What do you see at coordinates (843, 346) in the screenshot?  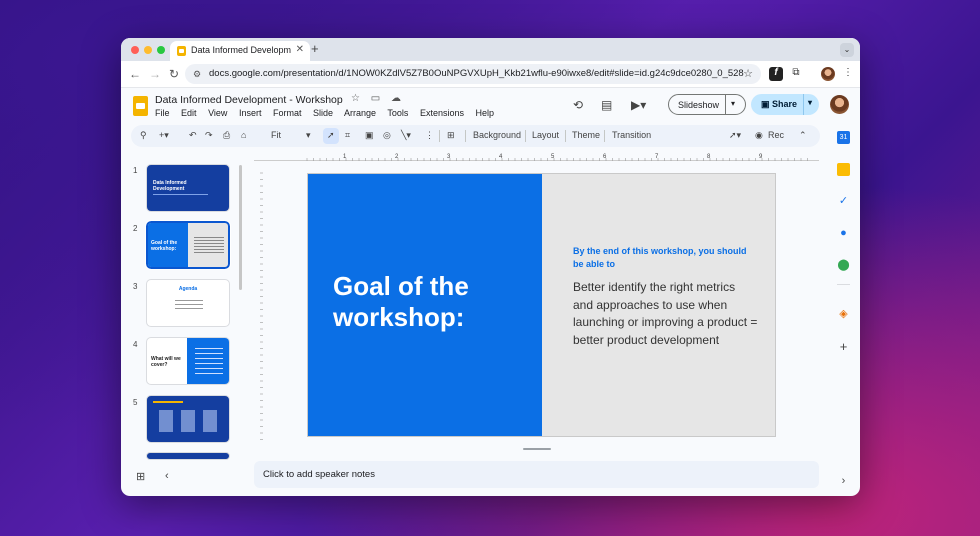 I see `get-addons-plus-icon: +` at bounding box center [843, 346].